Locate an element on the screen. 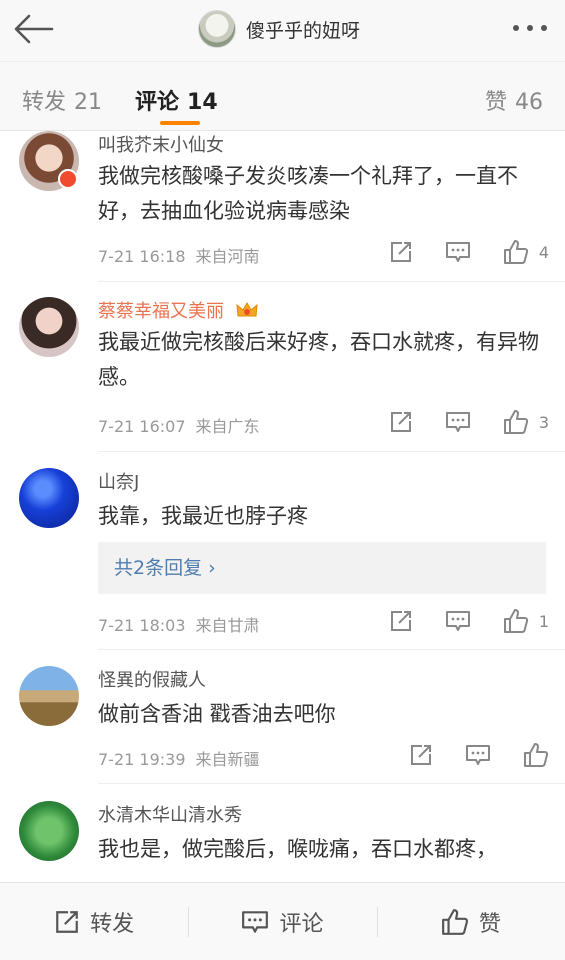  comment-actions: 3 is located at coordinates (453, 422).